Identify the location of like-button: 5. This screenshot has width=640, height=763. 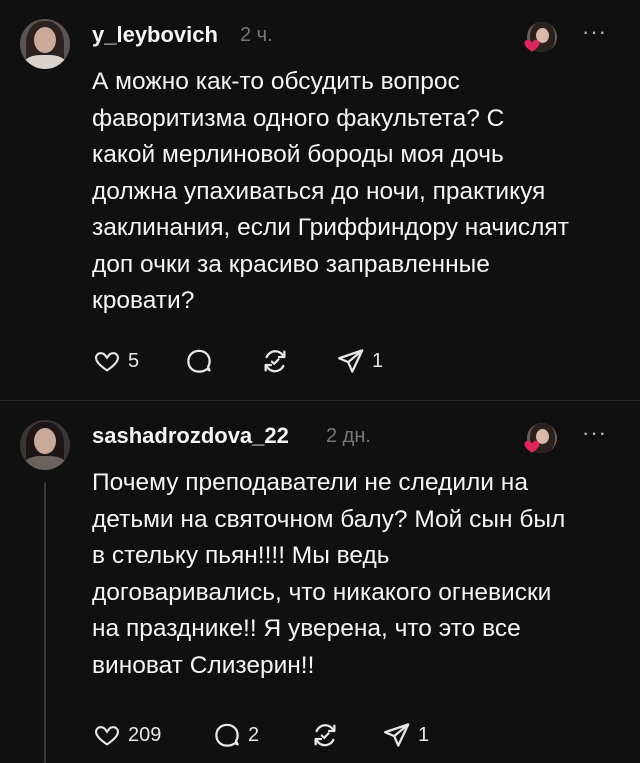
(115, 361).